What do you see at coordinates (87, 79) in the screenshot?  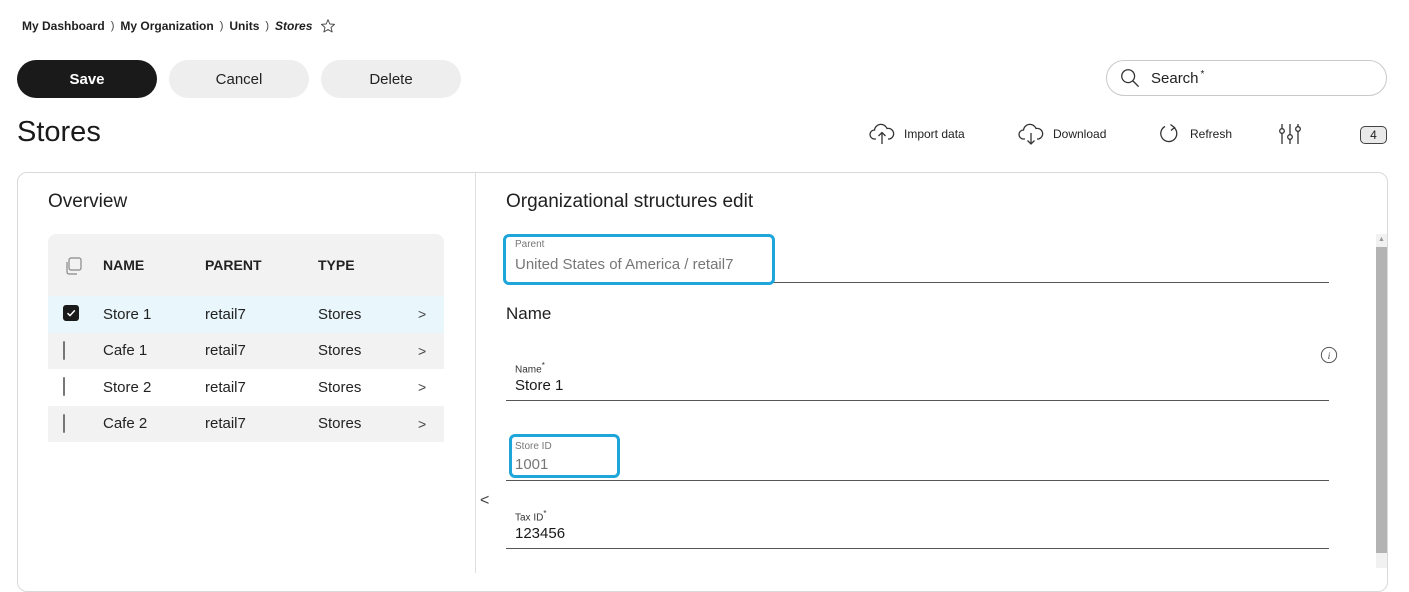 I see `save-button: Save` at bounding box center [87, 79].